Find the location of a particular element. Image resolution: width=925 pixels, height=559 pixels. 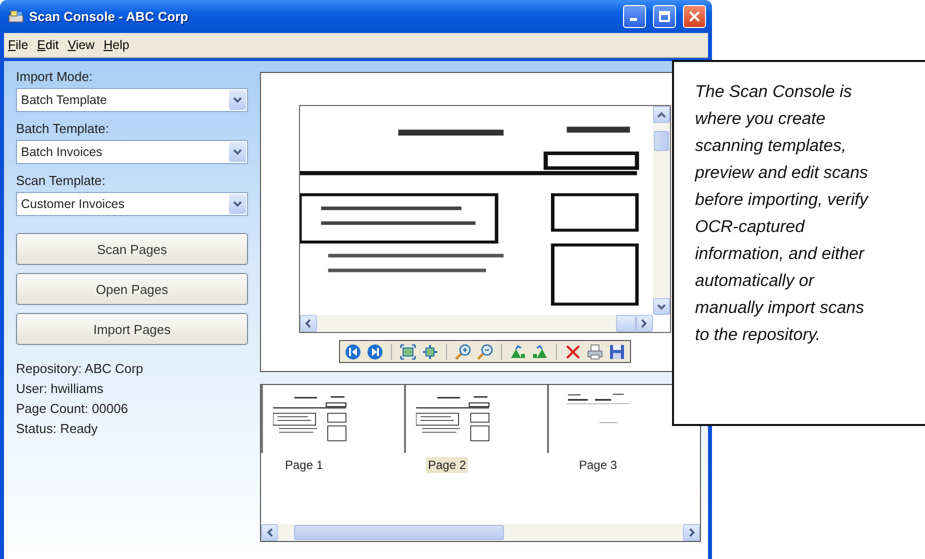

dropdown: Customer Invoices is located at coordinates (132, 204).